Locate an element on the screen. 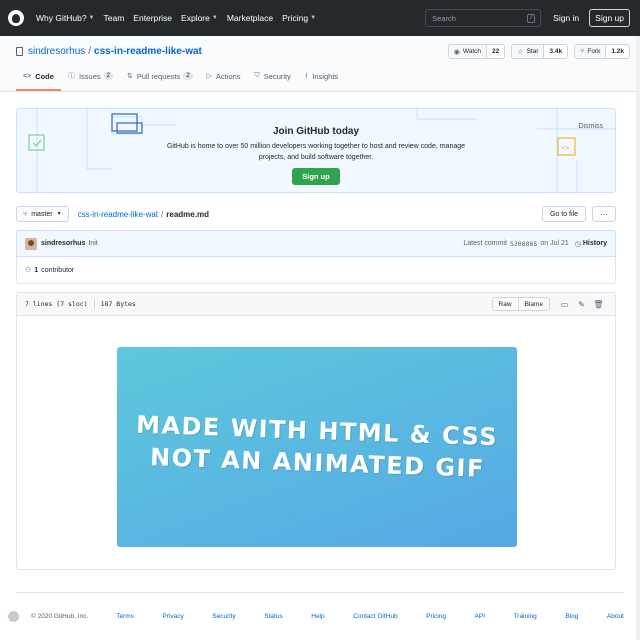  nav-pricing: Pricing ▼ is located at coordinates (299, 18).